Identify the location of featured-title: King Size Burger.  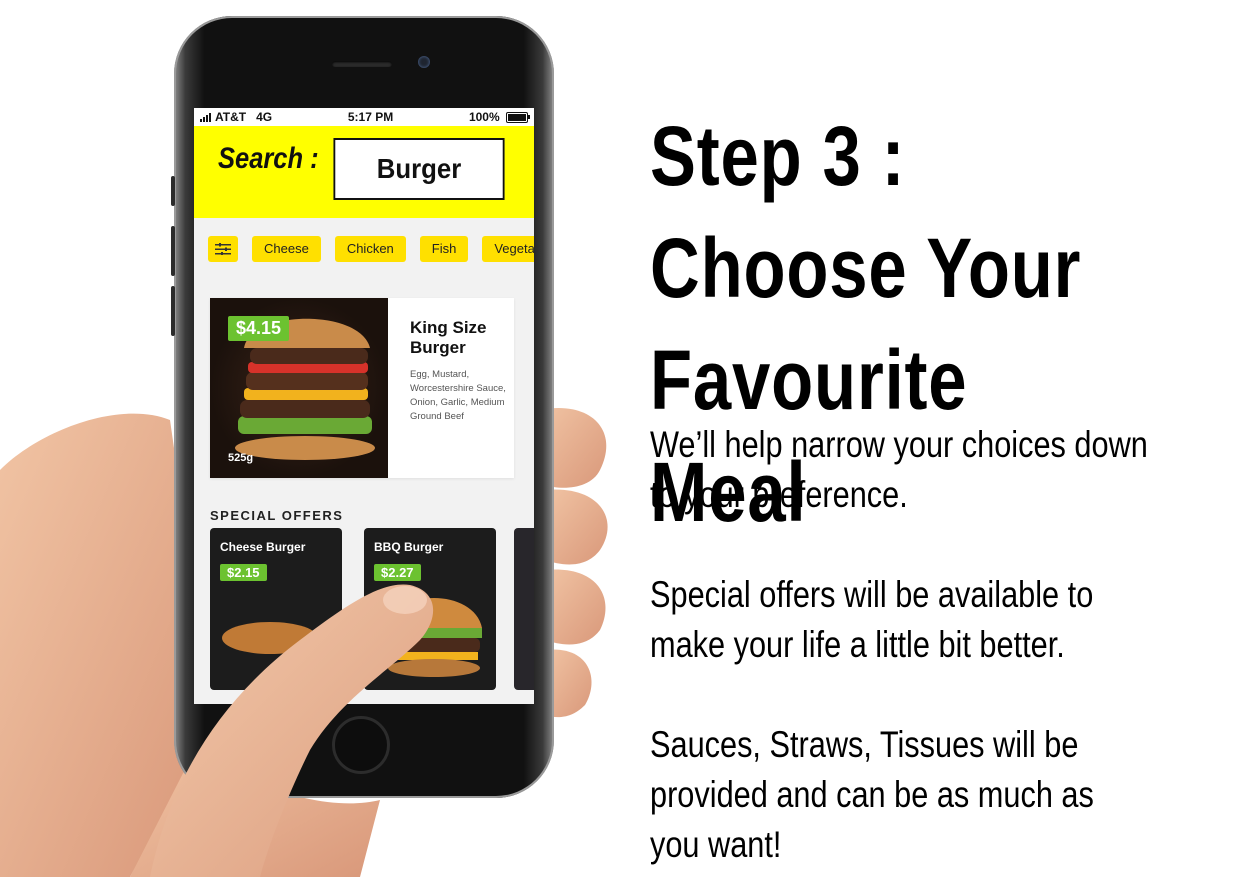
(448, 337).